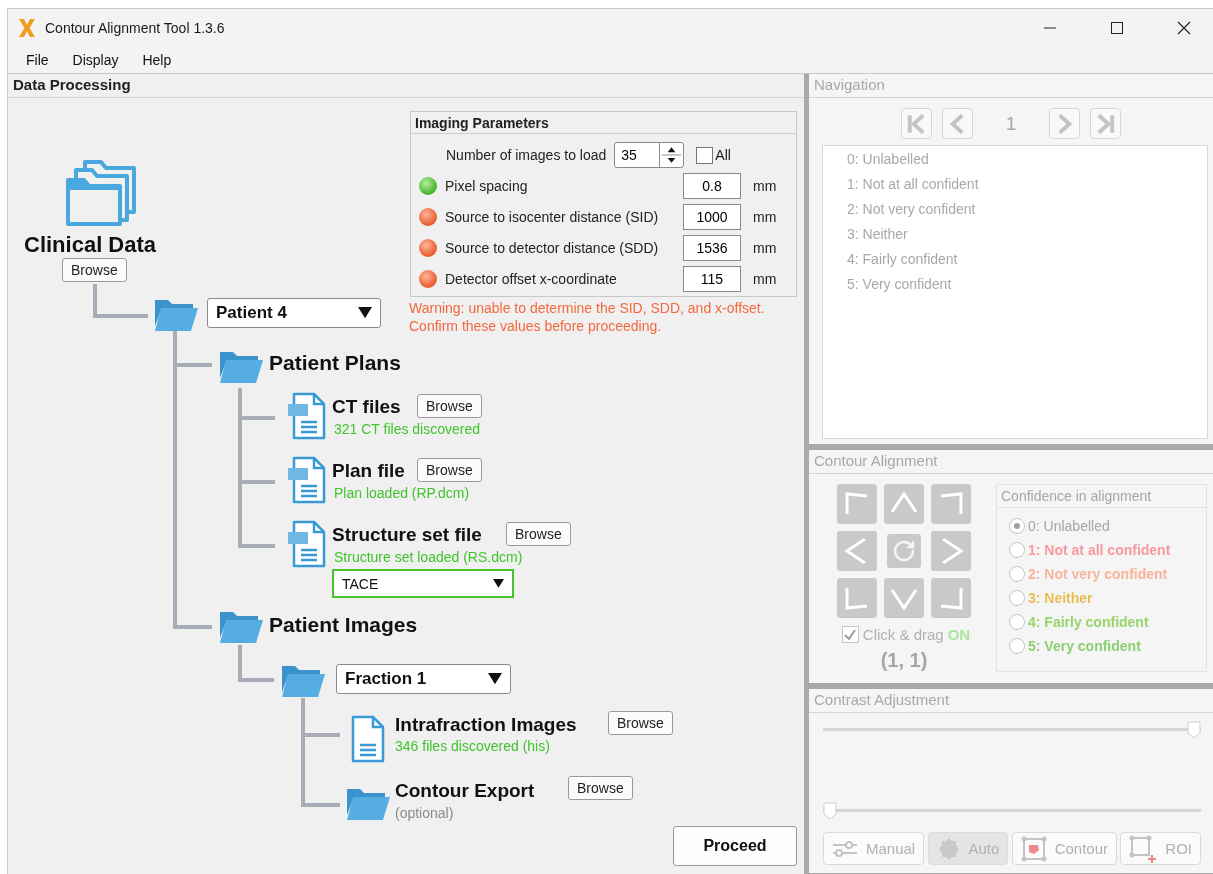 Image resolution: width=1213 pixels, height=874 pixels. I want to click on position-readout: (1, 1), so click(904, 660).